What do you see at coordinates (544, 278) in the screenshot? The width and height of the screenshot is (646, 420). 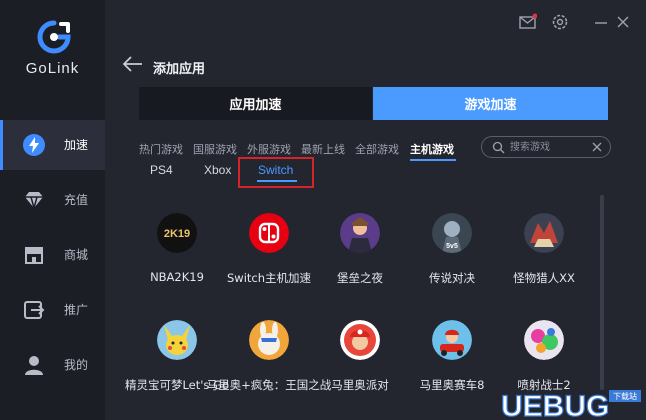 I see `game-name: 怪物猎人XX` at bounding box center [544, 278].